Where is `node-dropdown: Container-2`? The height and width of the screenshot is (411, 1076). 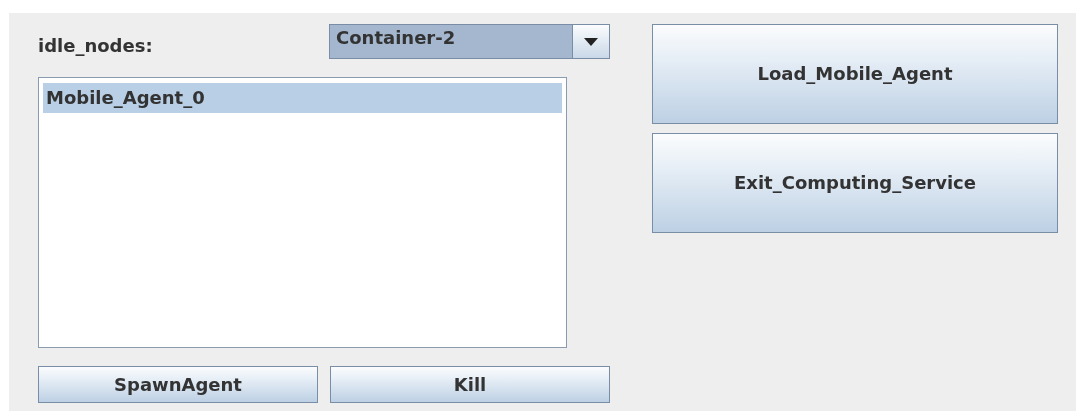 node-dropdown: Container-2 is located at coordinates (469, 41).